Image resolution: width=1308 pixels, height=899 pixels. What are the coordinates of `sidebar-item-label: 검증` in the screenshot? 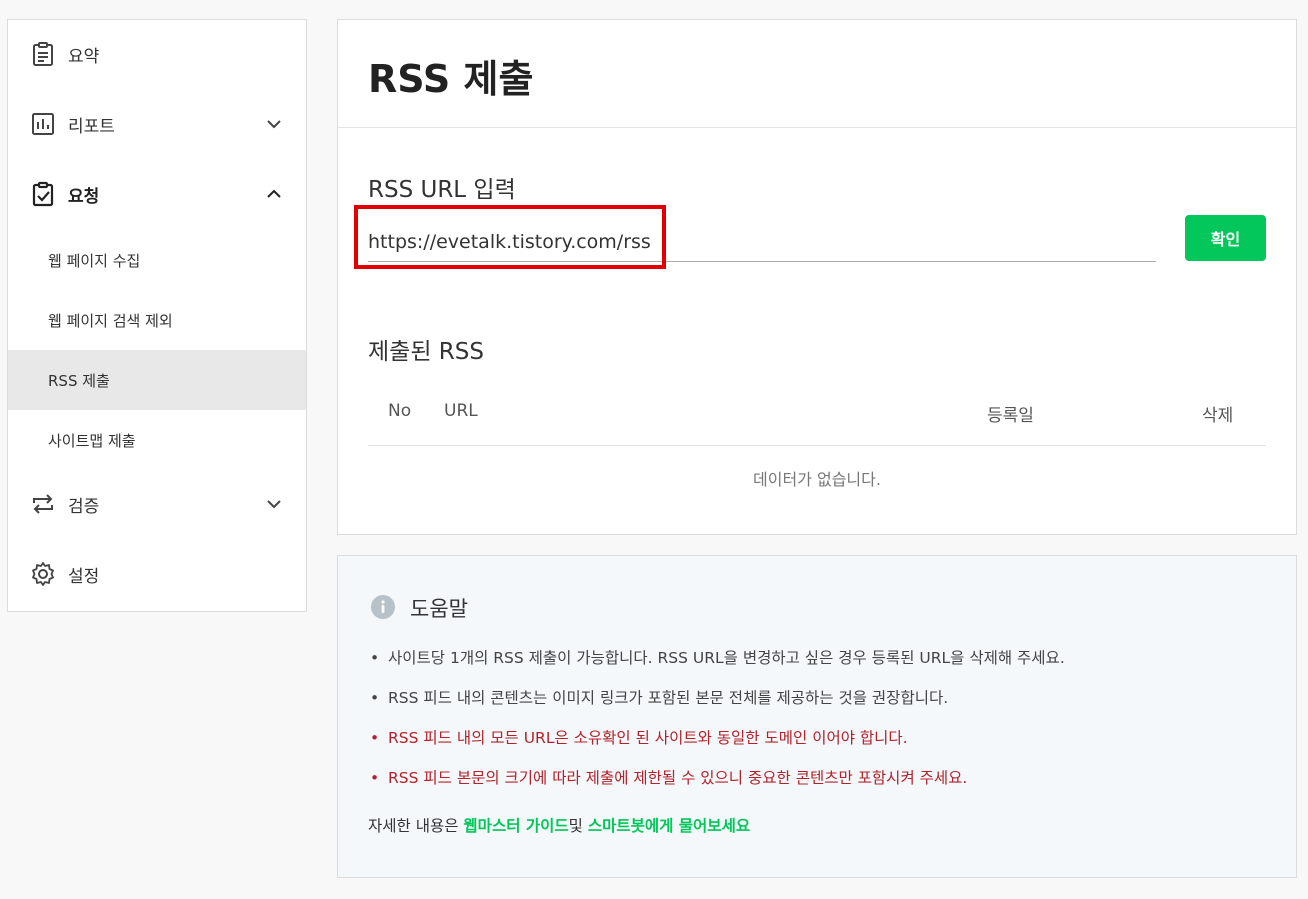 It's located at (84, 506).